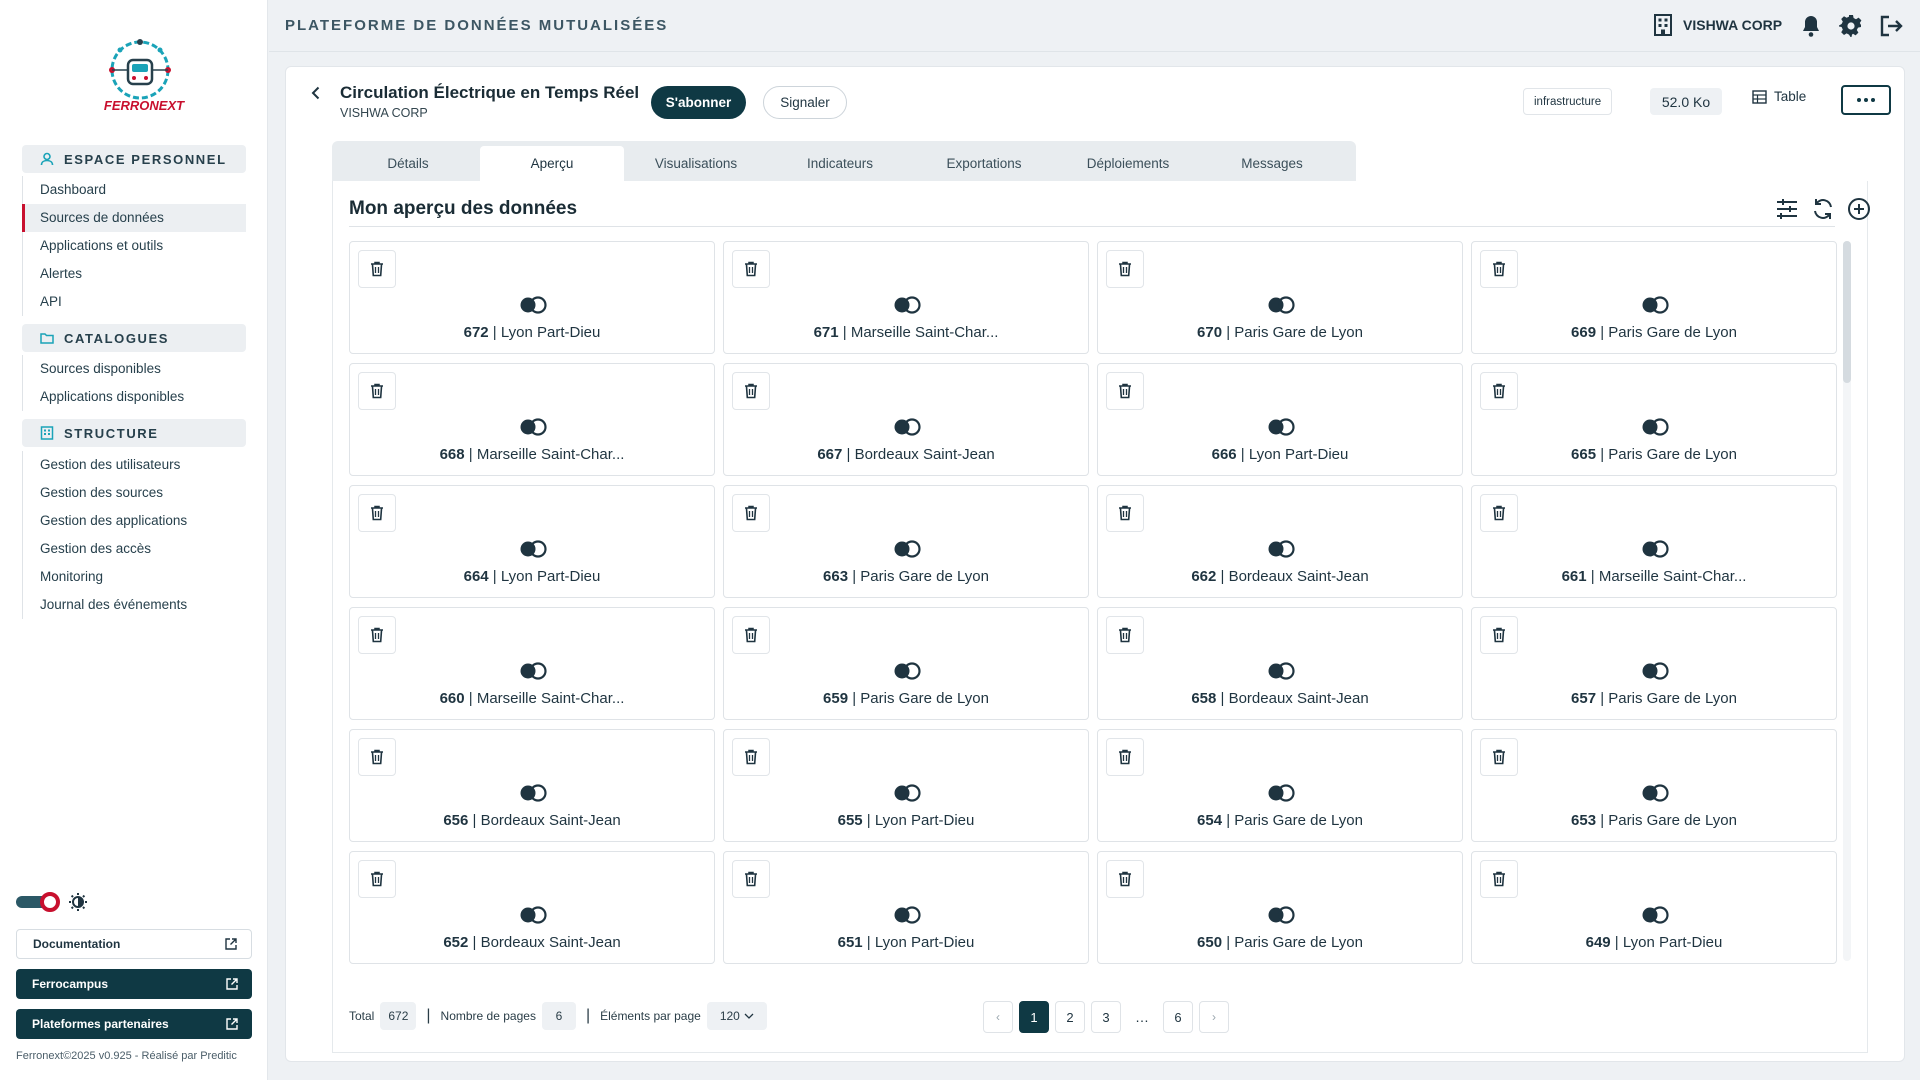 This screenshot has width=1920, height=1080. I want to click on tile-station: Bordeaux Saint-Jean, so click(550, 820).